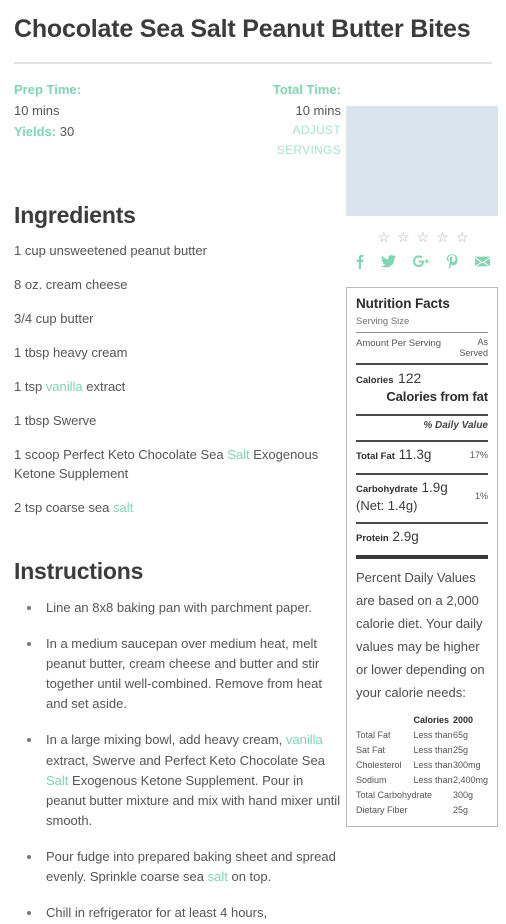 This screenshot has height=924, width=506. I want to click on title-divider, so click(253, 63).